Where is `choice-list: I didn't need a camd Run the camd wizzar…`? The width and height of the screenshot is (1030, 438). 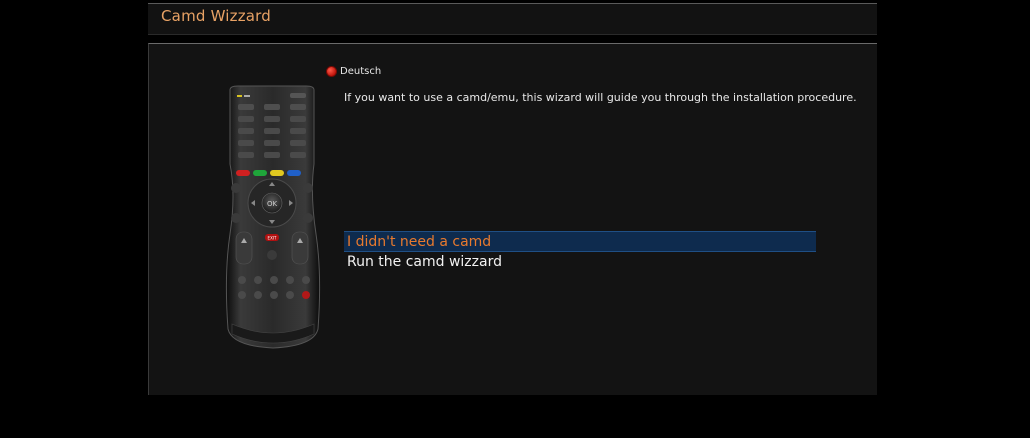 choice-list: I didn't need a camd Run the camd wizzar… is located at coordinates (580, 252).